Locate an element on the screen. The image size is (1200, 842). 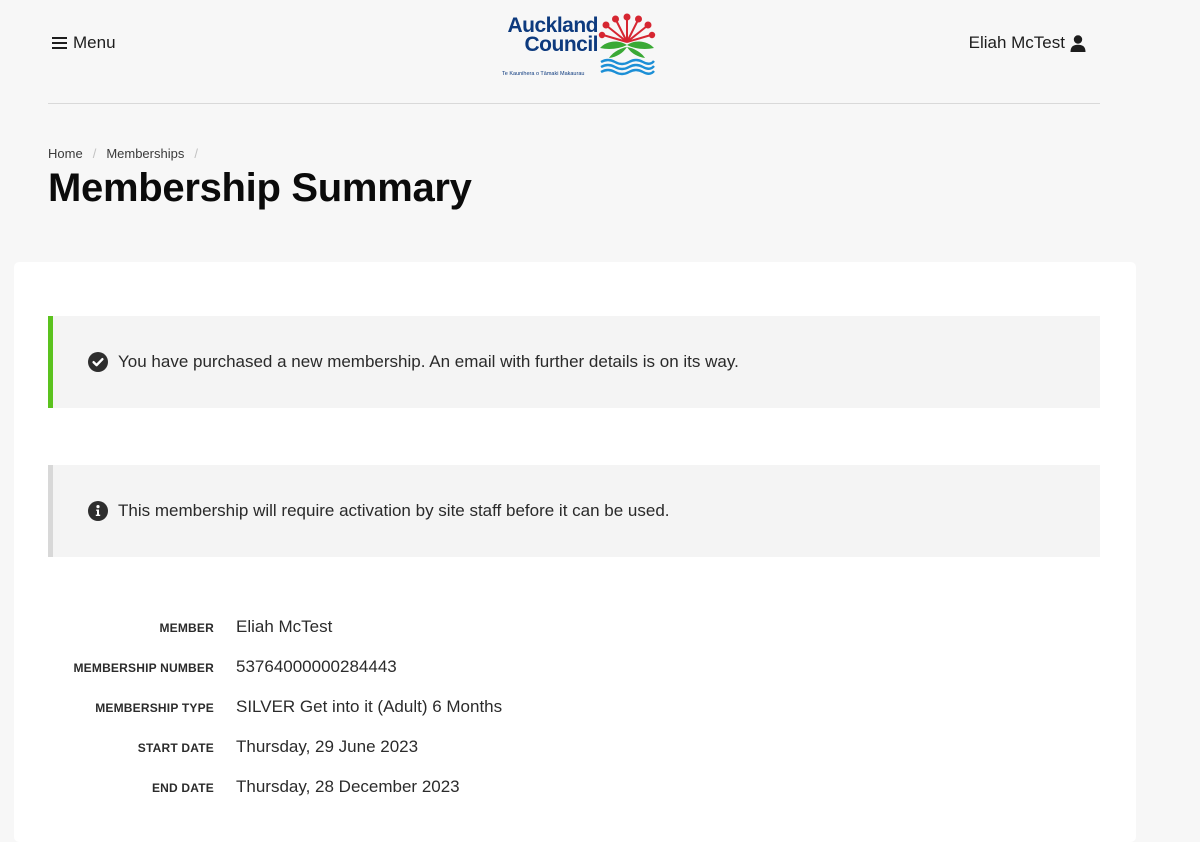
breadcrumb-memberships: Memberships is located at coordinates (145, 153).